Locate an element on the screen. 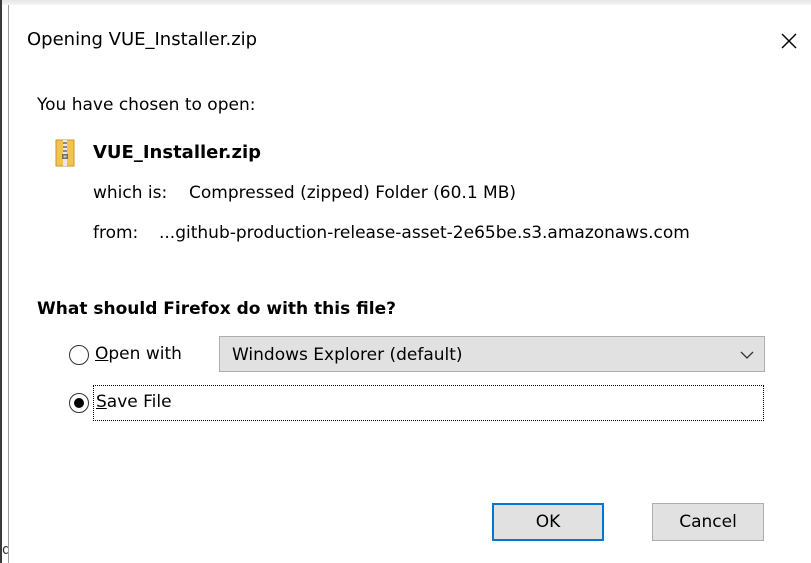 The image size is (811, 563). close-button is located at coordinates (789, 41).